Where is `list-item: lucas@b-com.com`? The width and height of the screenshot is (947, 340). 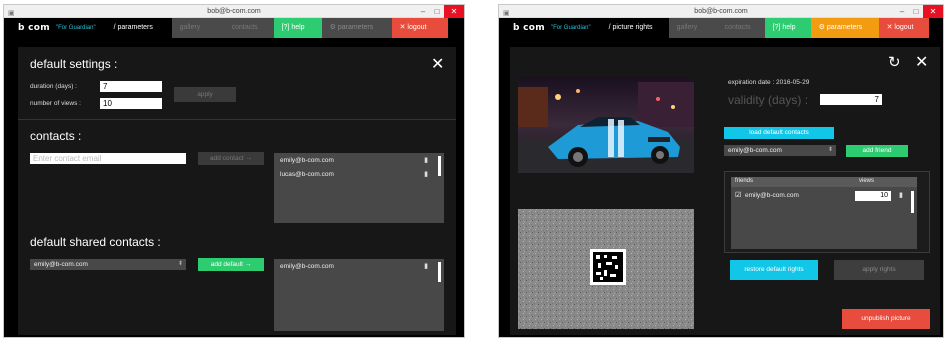
list-item: lucas@b-com.com is located at coordinates (307, 174).